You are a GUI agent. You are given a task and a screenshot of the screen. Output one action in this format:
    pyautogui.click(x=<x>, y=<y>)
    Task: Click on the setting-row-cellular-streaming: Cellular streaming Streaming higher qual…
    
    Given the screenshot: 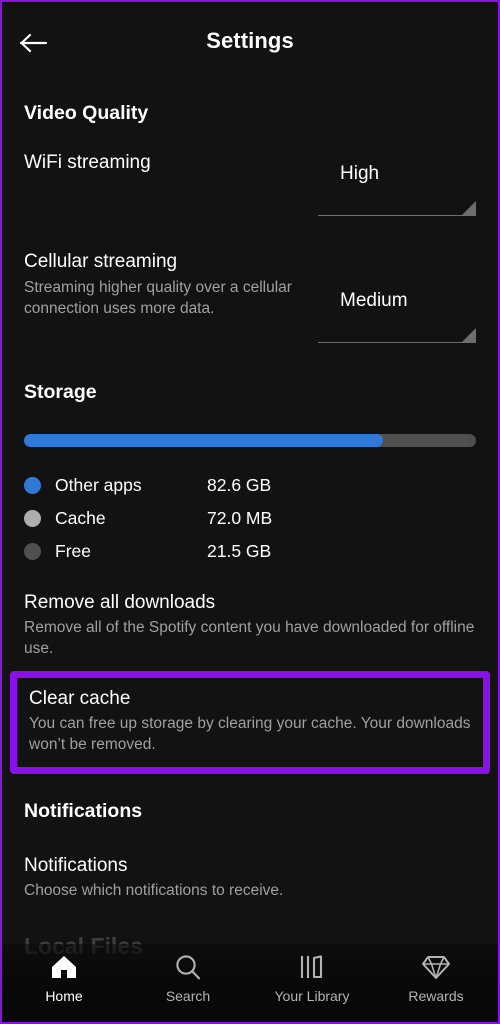 What is the action you would take?
    pyautogui.click(x=250, y=296)
    